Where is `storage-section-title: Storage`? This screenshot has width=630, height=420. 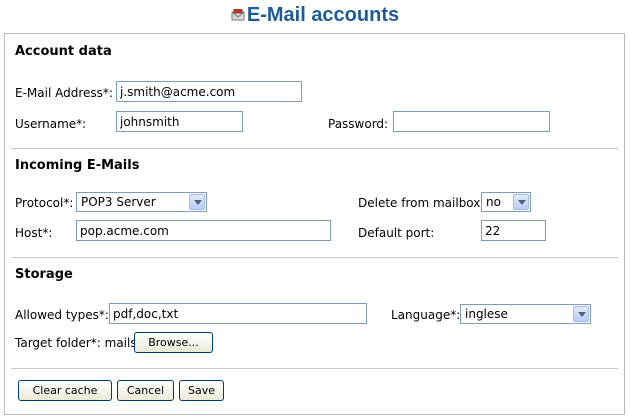 storage-section-title: Storage is located at coordinates (44, 274).